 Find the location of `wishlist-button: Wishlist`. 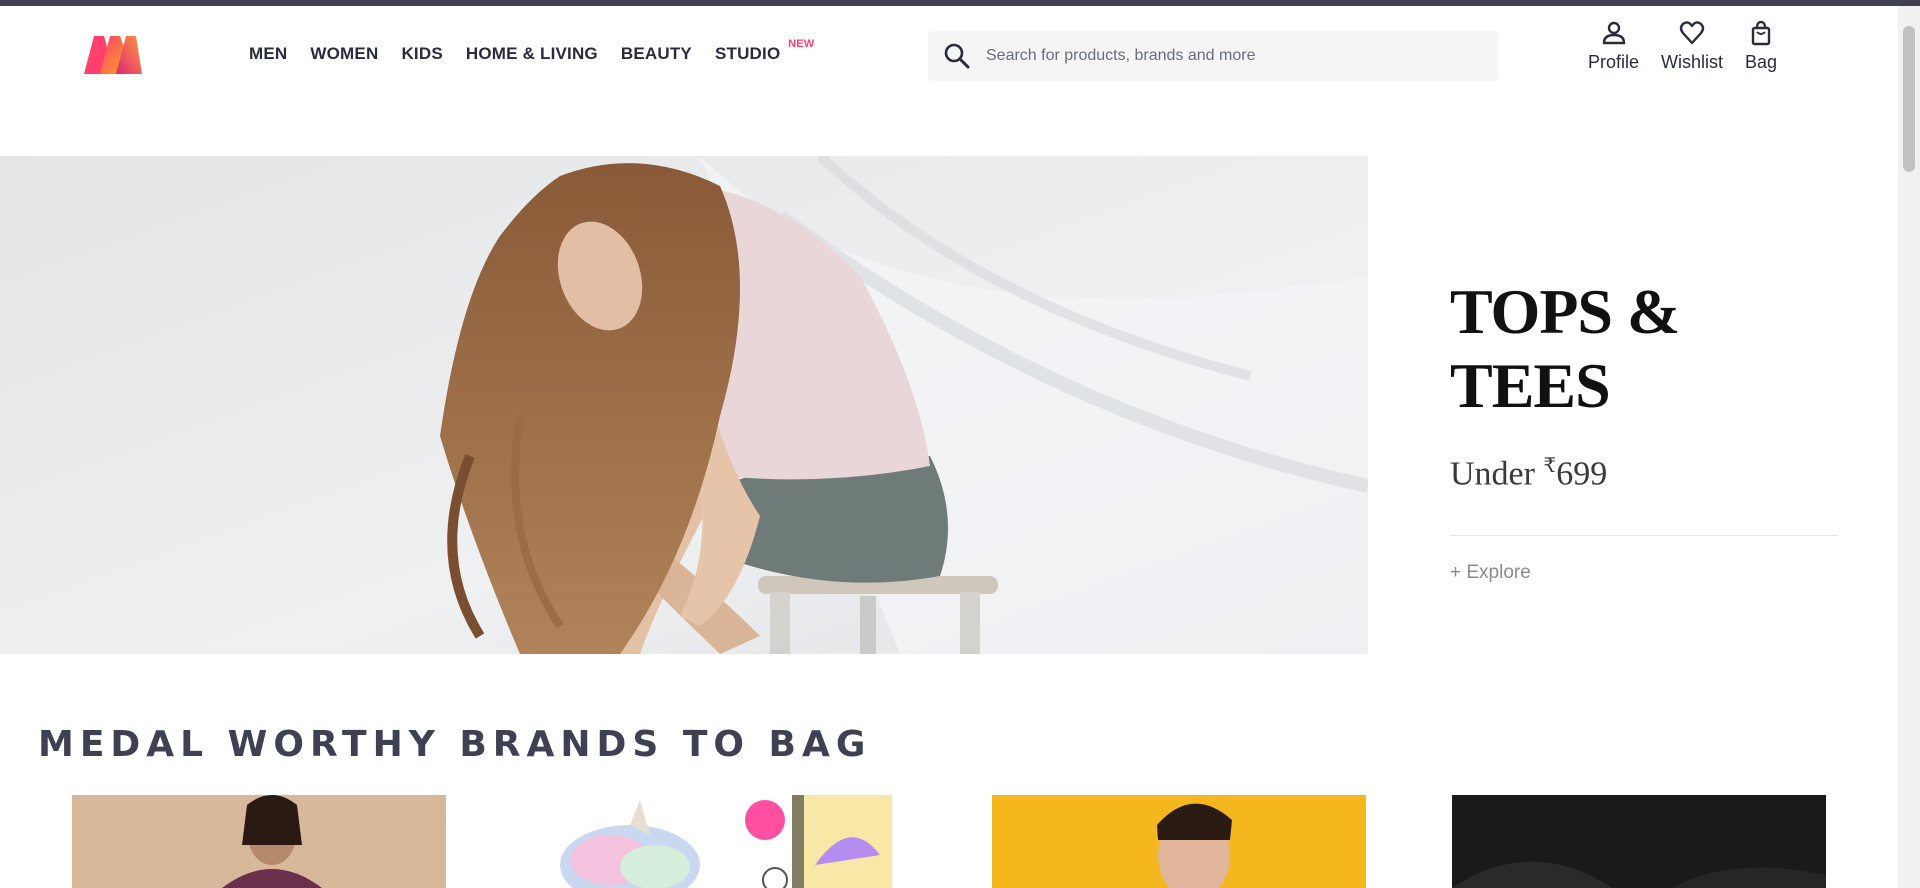

wishlist-button: Wishlist is located at coordinates (1692, 46).